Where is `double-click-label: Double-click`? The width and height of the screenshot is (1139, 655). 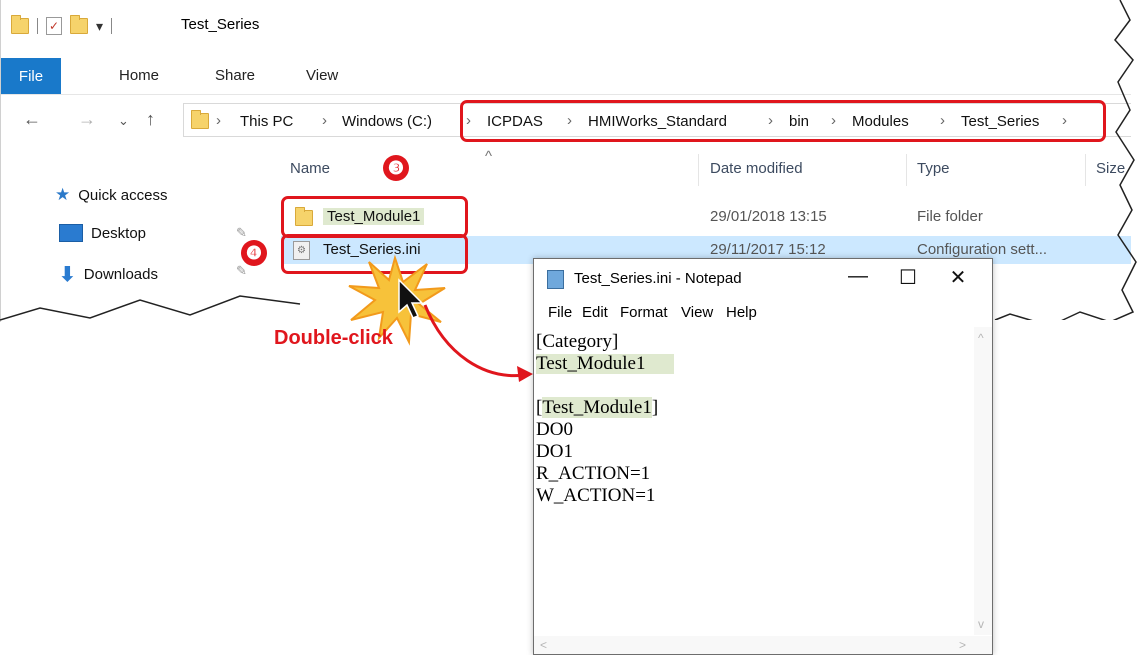
double-click-label: Double-click is located at coordinates (333, 338).